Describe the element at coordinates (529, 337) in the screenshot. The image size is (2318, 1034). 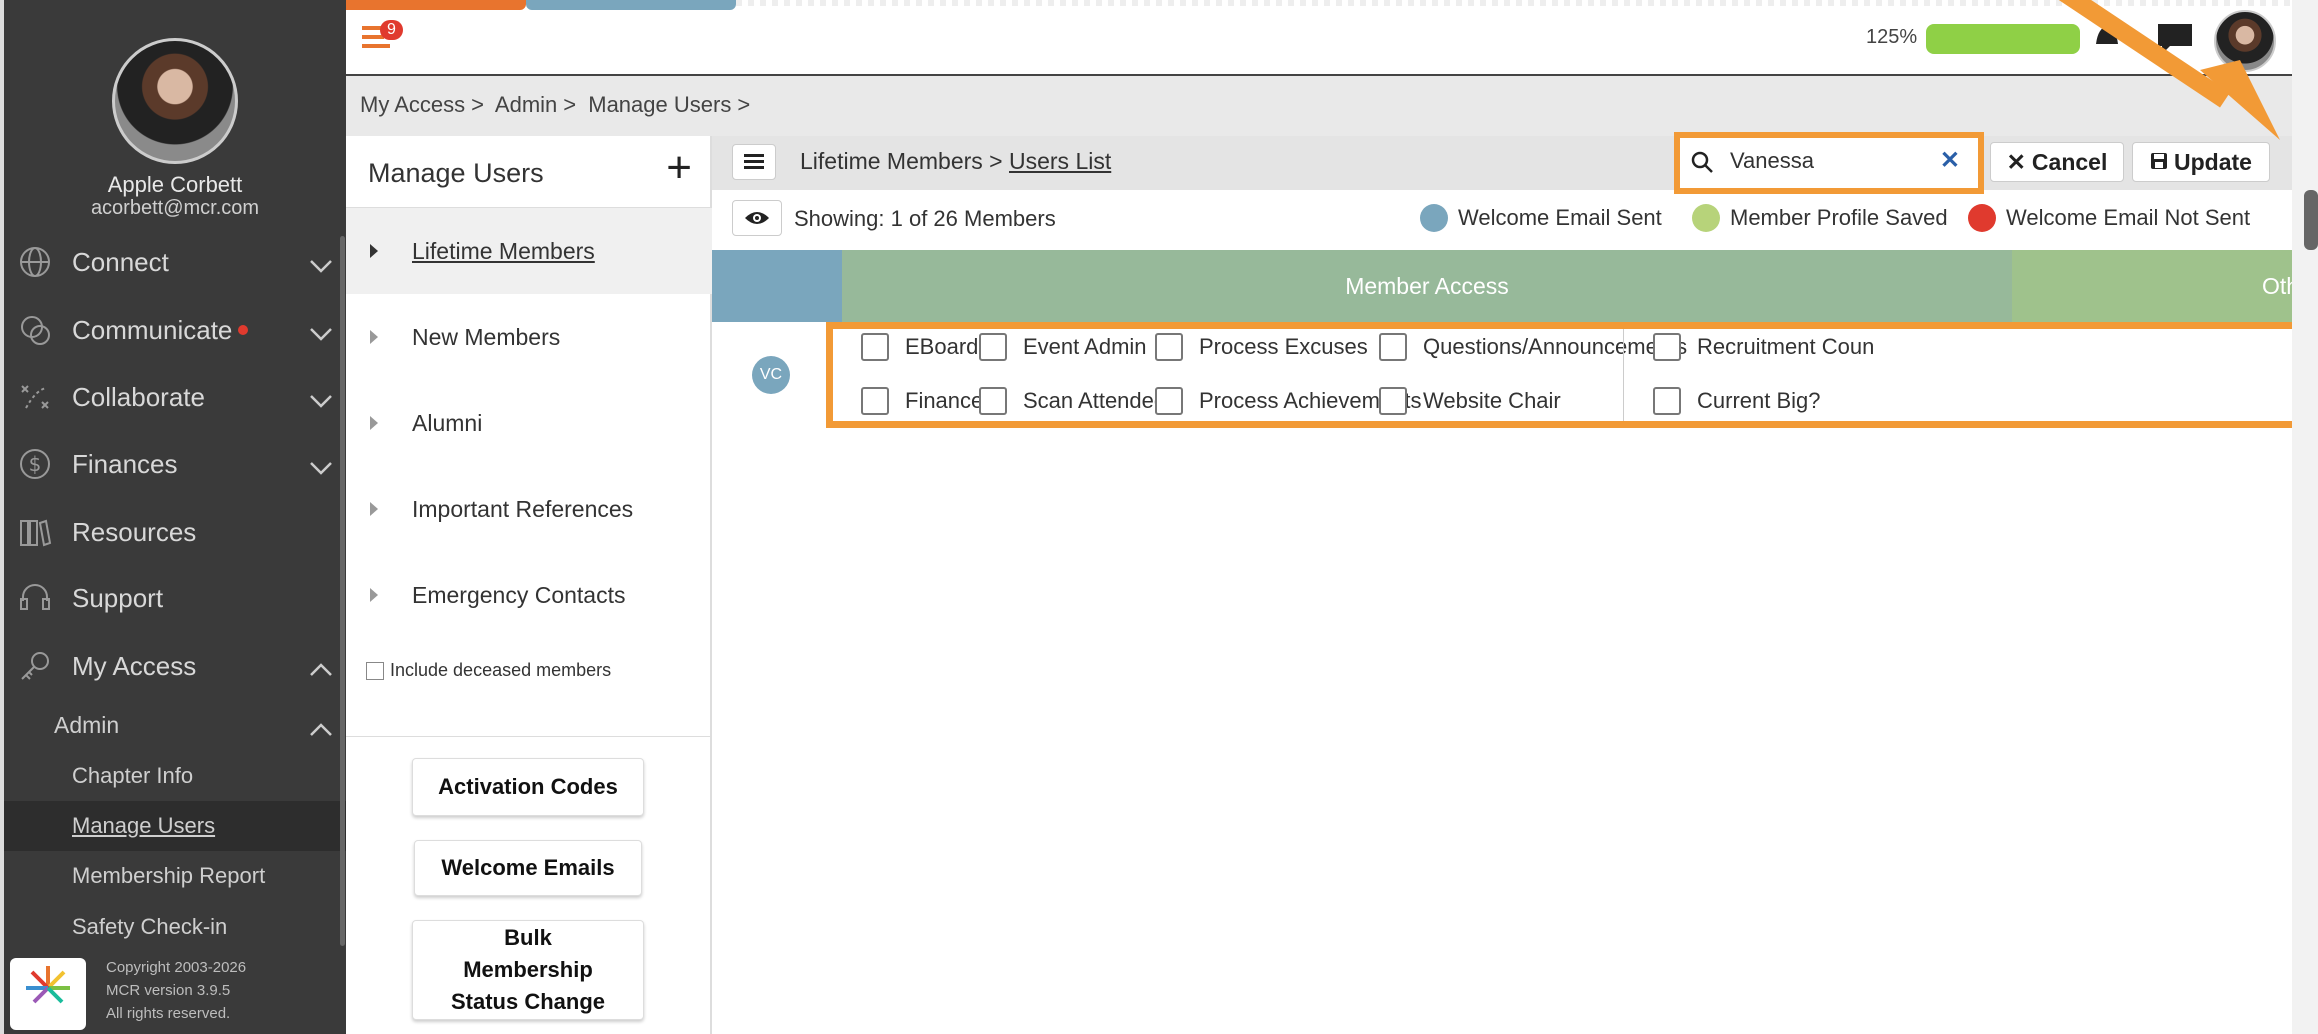
I see `tree-item-new-members: New Members` at that location.